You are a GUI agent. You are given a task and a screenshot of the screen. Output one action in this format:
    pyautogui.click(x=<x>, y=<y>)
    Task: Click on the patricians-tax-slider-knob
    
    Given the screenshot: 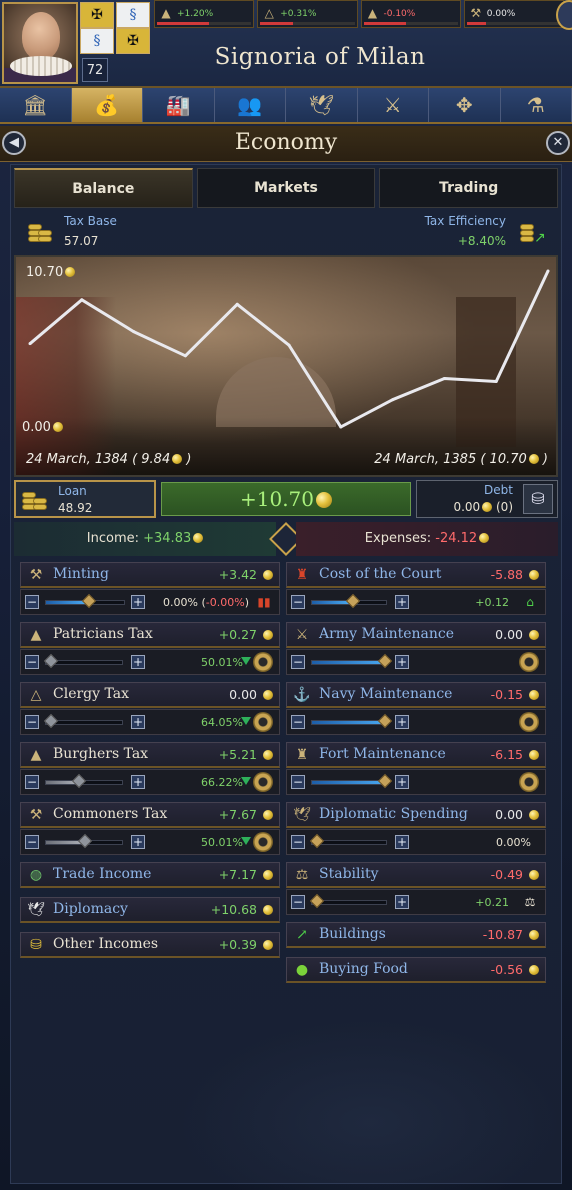 What is the action you would take?
    pyautogui.click(x=51, y=661)
    